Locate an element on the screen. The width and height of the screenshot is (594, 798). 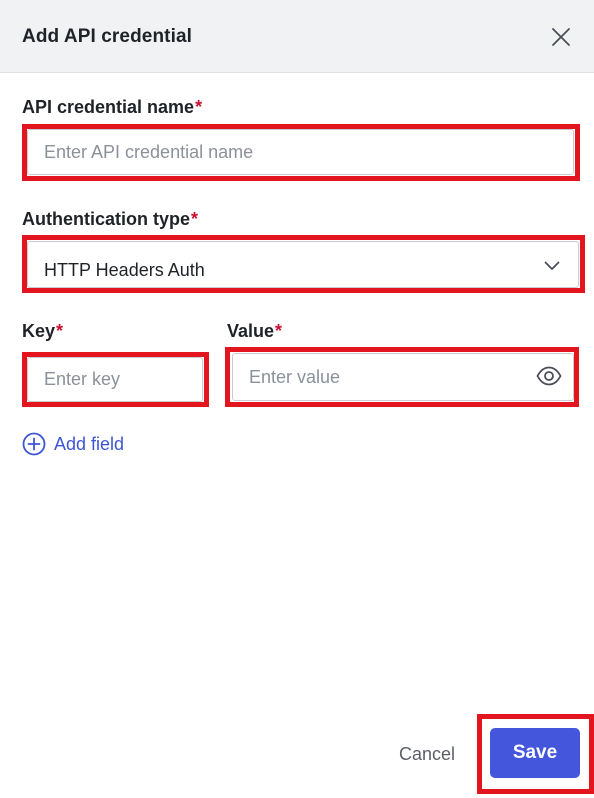
cancel-button: Cancel is located at coordinates (427, 754).